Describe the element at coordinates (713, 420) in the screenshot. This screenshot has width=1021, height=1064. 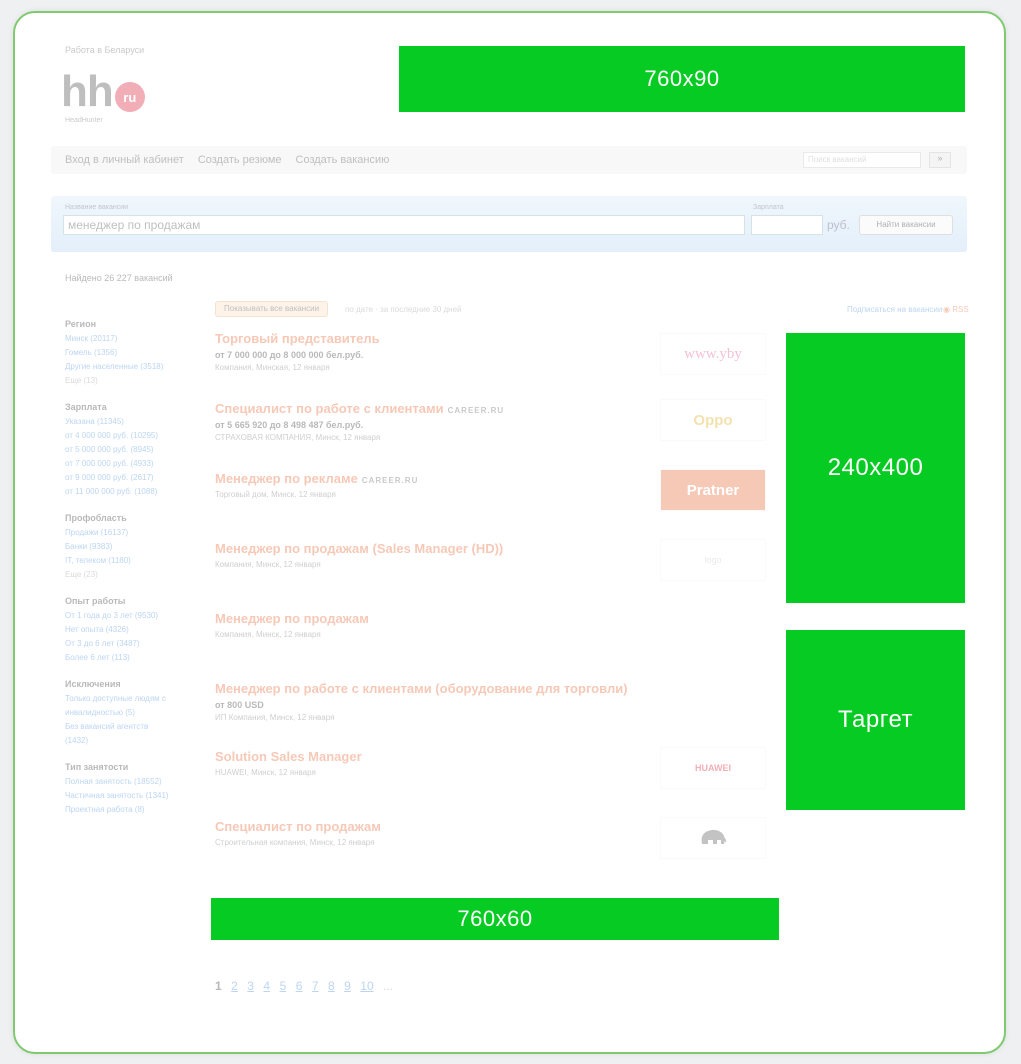
I see `company-logo: Oppo` at that location.